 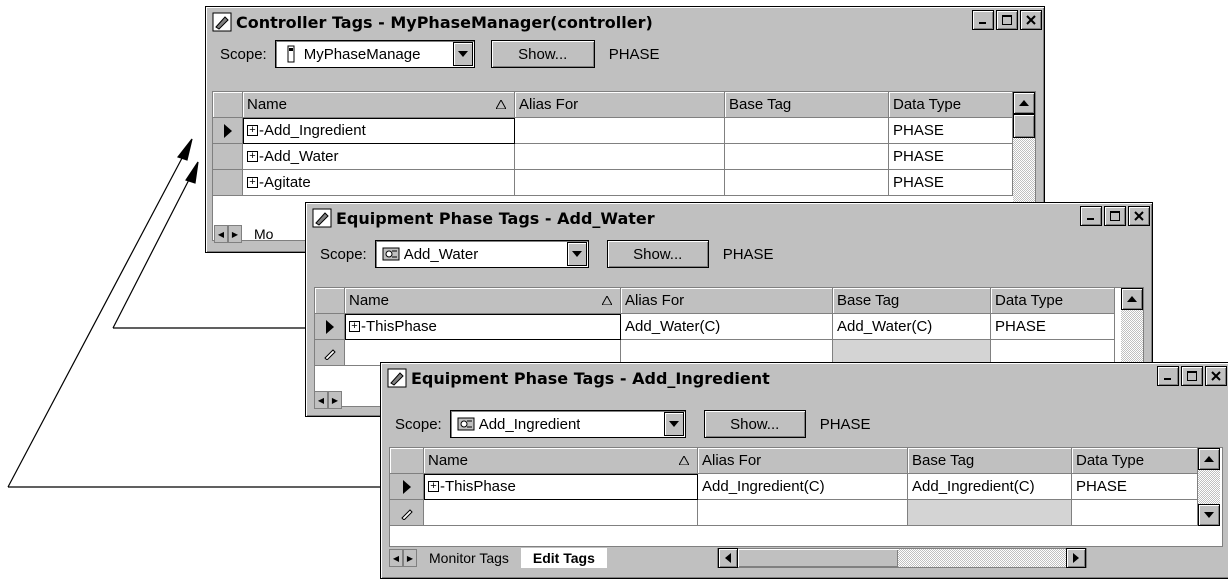 I want to click on minimize-icon, so click(x=1090, y=219).